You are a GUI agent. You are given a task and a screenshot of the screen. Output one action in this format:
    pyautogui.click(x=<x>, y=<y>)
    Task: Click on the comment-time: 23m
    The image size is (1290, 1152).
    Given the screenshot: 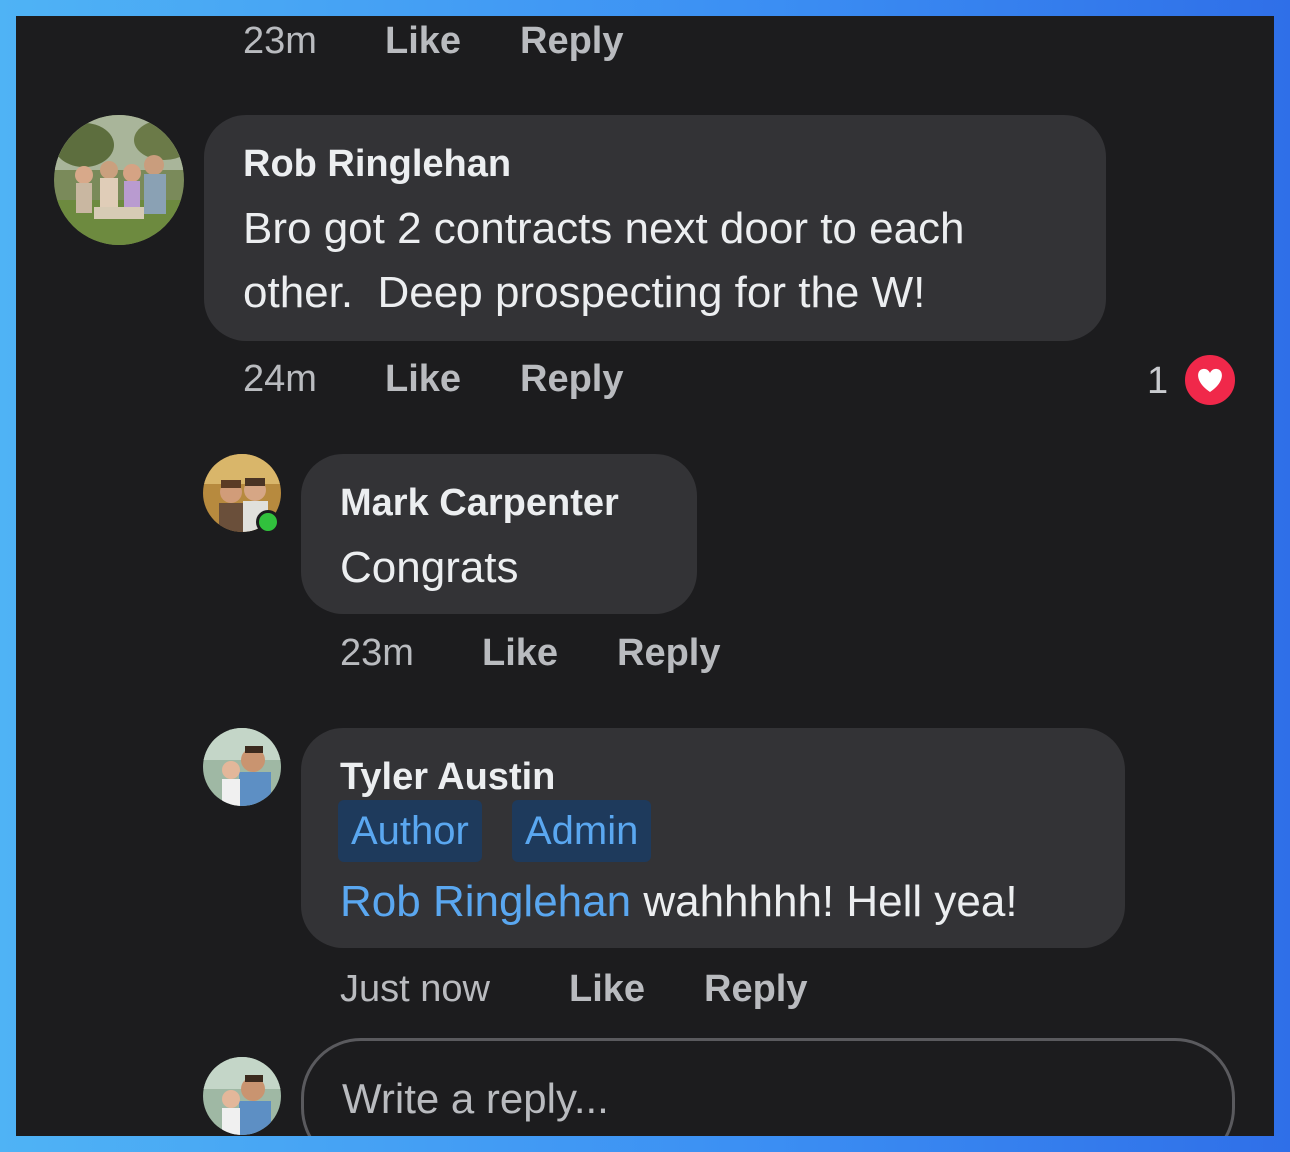 What is the action you would take?
    pyautogui.click(x=377, y=653)
    